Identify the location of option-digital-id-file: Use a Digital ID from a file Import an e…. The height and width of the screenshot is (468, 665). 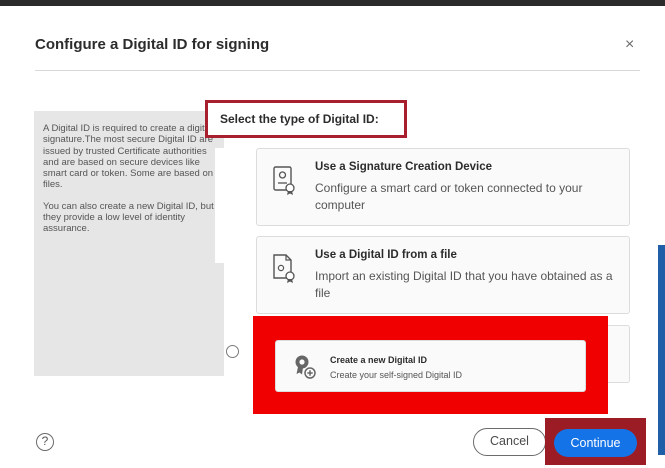
(443, 275).